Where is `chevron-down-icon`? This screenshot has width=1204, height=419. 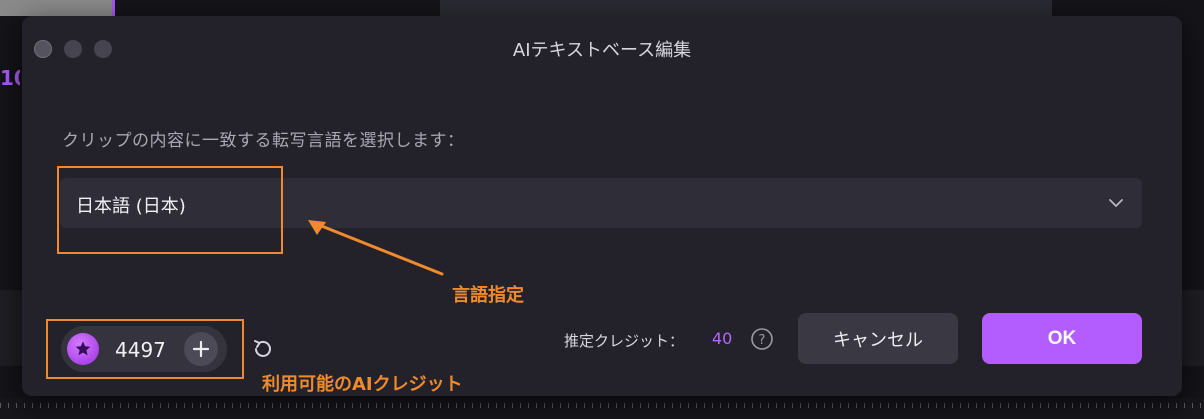 chevron-down-icon is located at coordinates (1116, 203).